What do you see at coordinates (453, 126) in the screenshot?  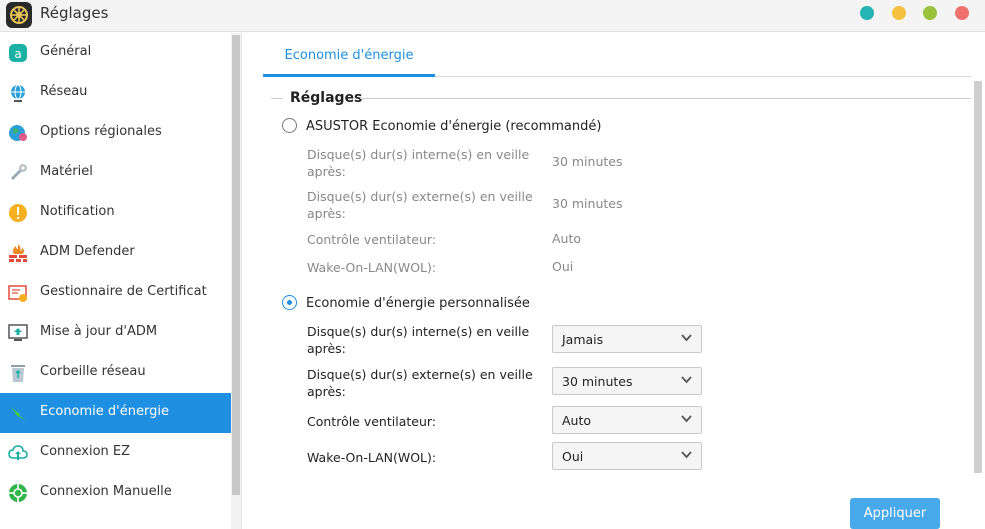 I see `preset-option-label: ASUSTOR Economie d'énergie (recommandé)` at bounding box center [453, 126].